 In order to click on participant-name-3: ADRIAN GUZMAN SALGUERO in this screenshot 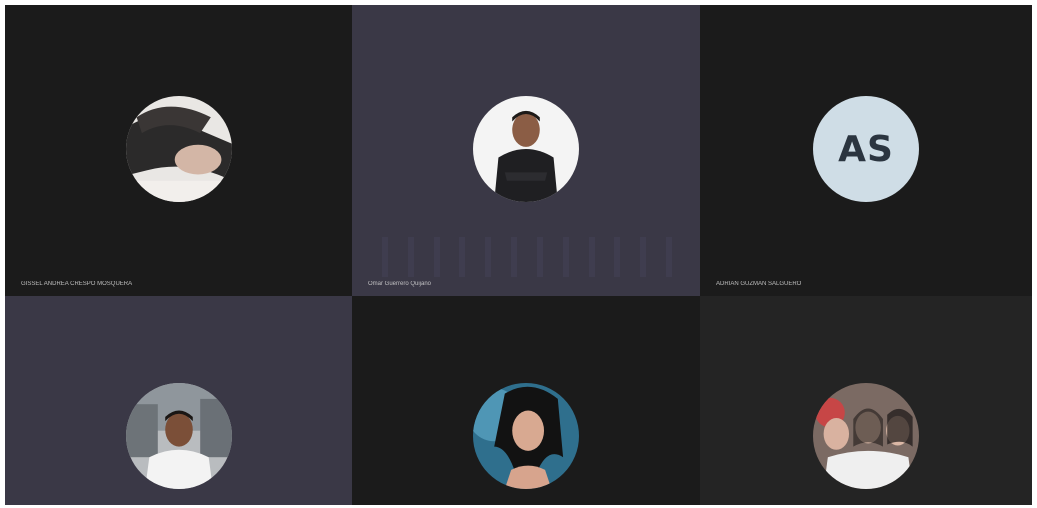, I will do `click(759, 284)`.